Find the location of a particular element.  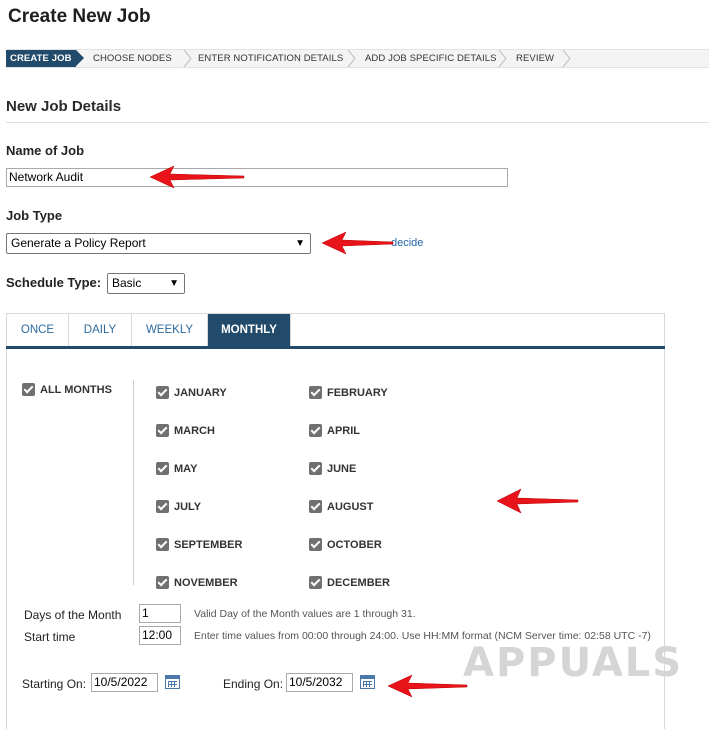

wizard-step-job-details: ADD JOB SPECIFIC DETAILS is located at coordinates (431, 58).